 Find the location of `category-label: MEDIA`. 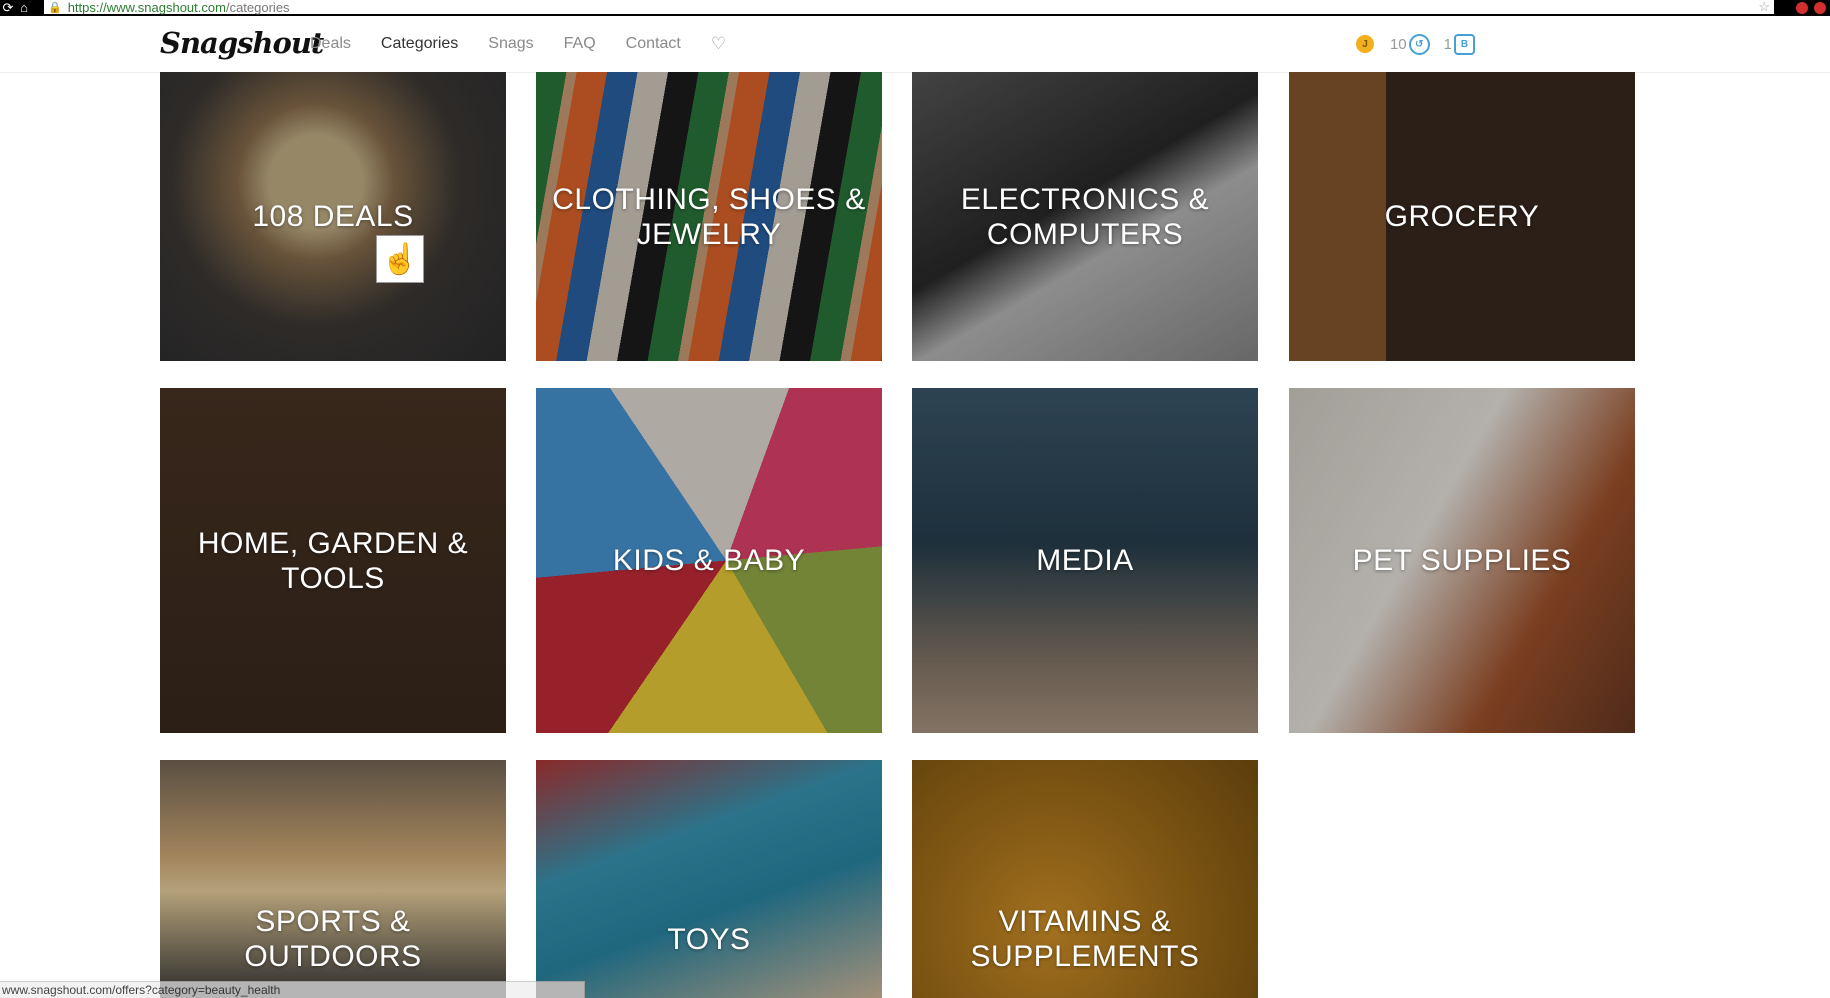

category-label: MEDIA is located at coordinates (1085, 560).